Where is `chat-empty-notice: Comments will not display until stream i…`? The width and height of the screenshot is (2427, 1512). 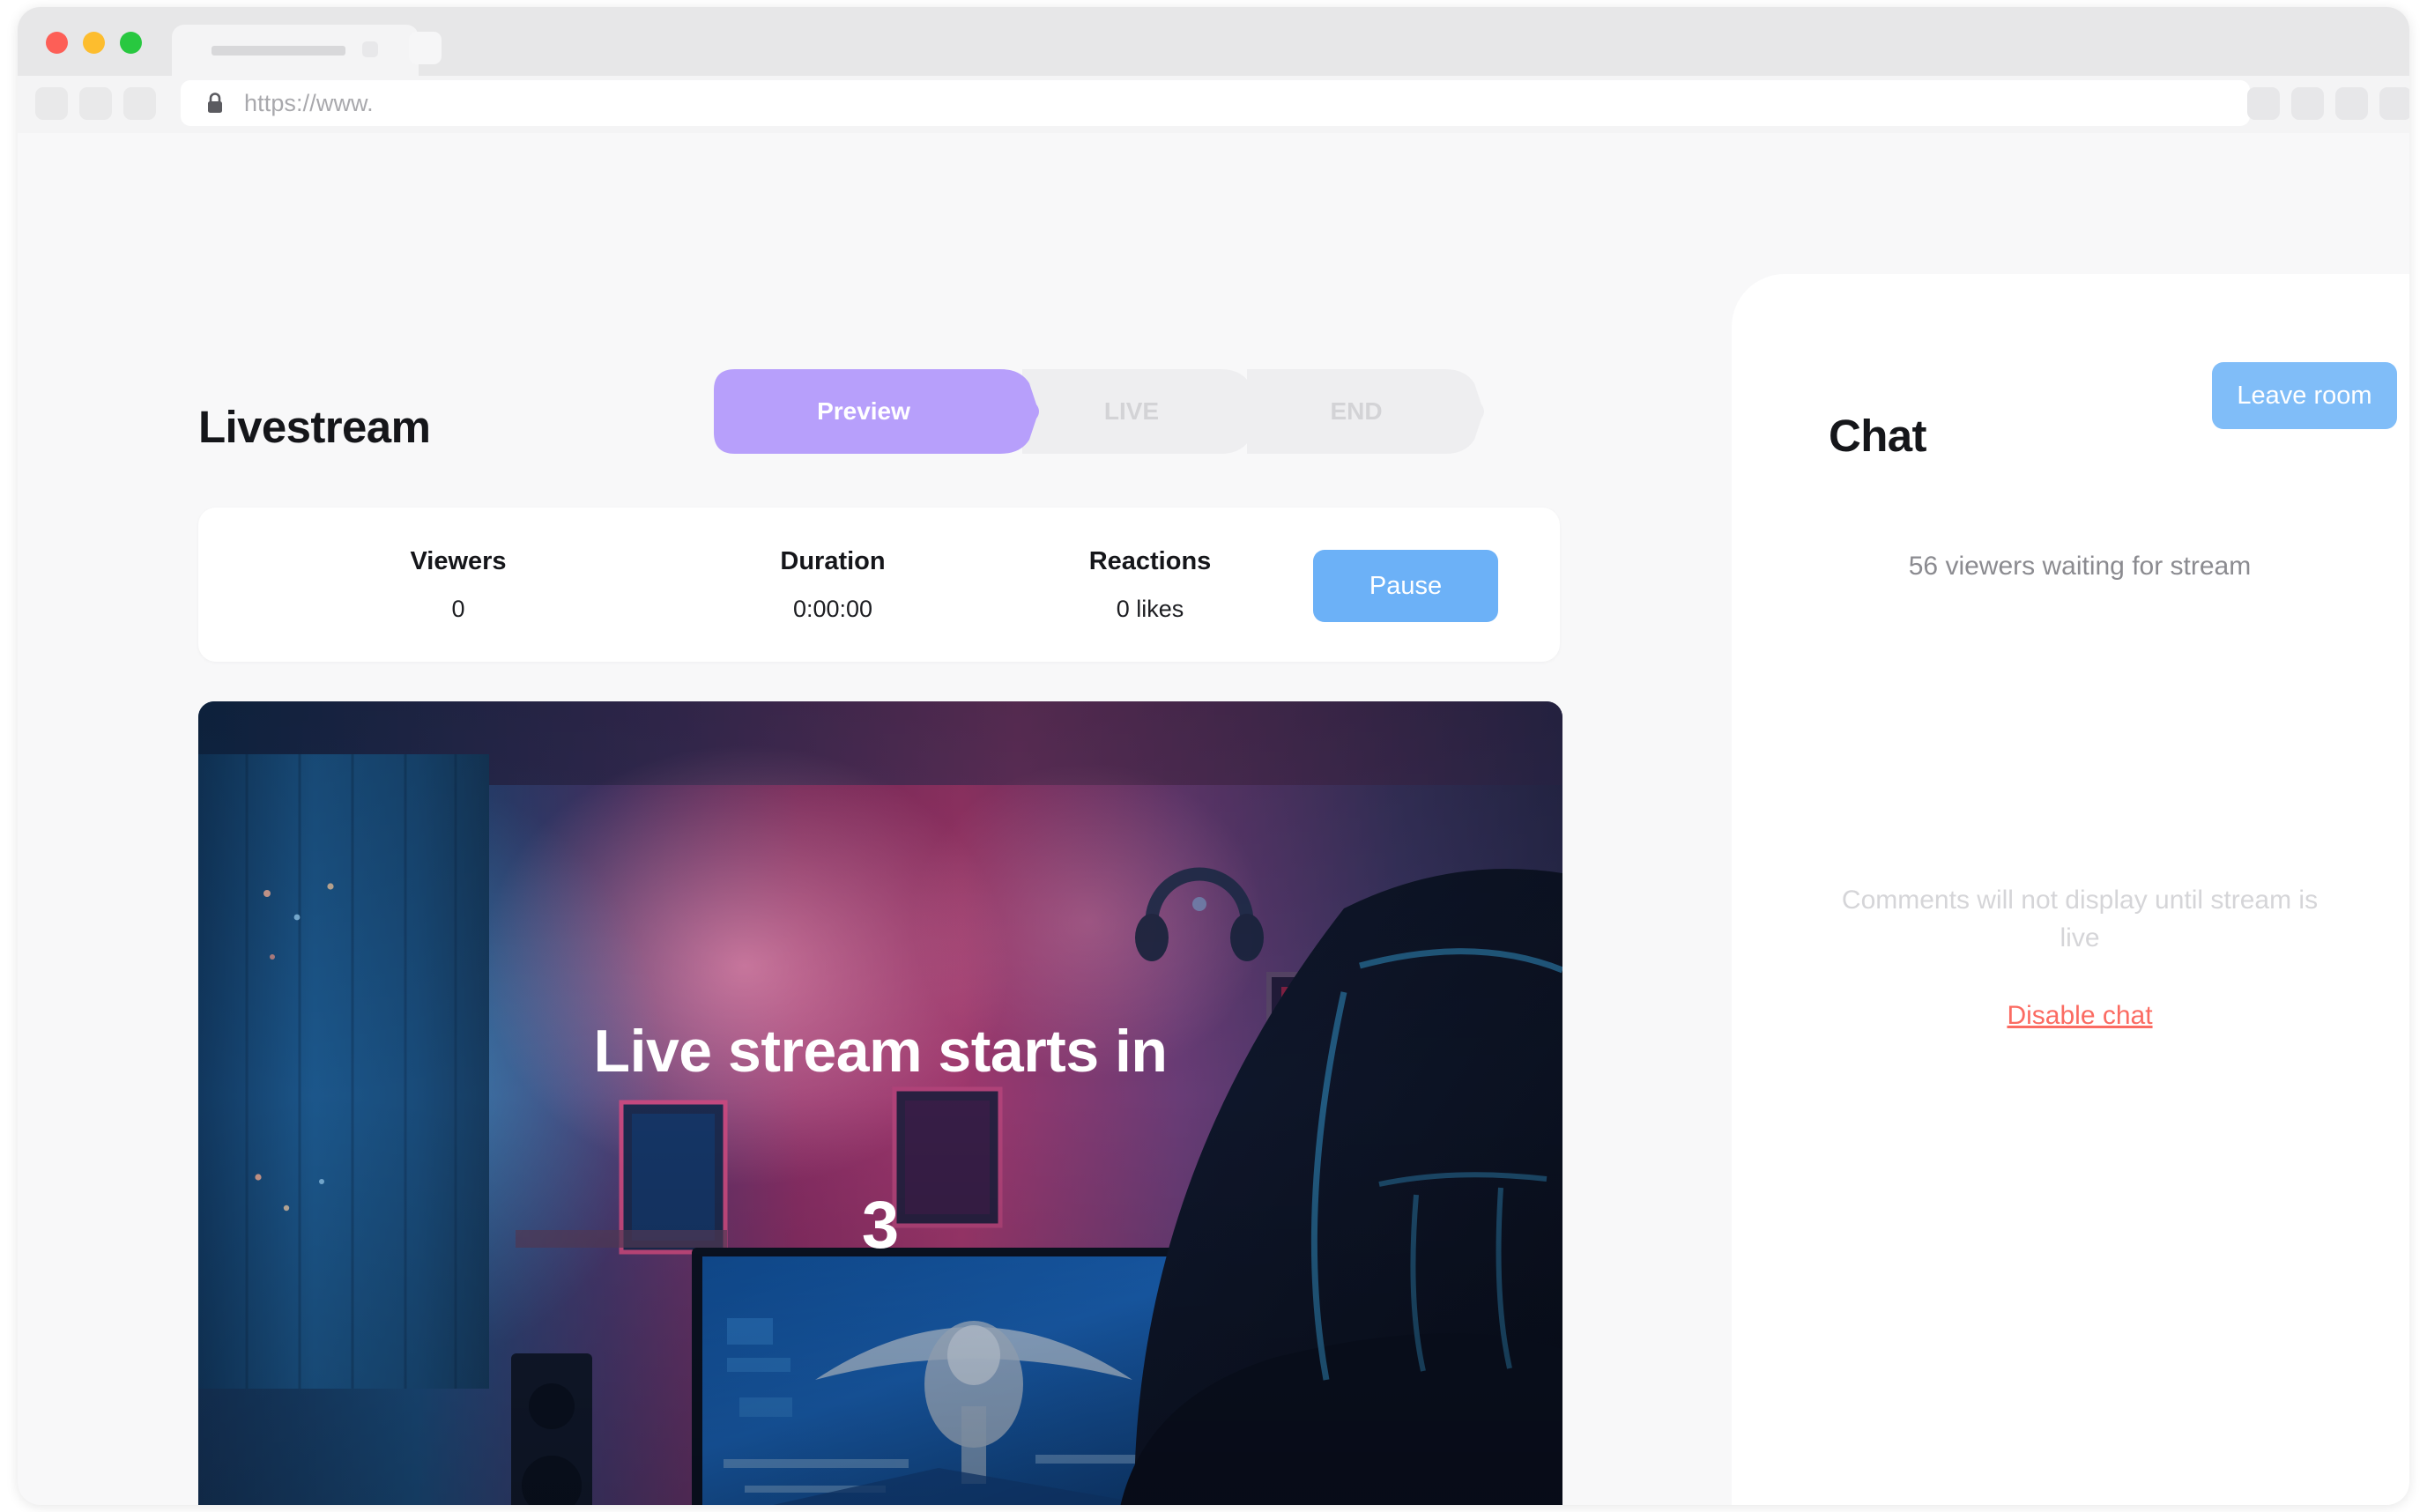
chat-empty-notice: Comments will not display until stream i… is located at coordinates (2080, 919).